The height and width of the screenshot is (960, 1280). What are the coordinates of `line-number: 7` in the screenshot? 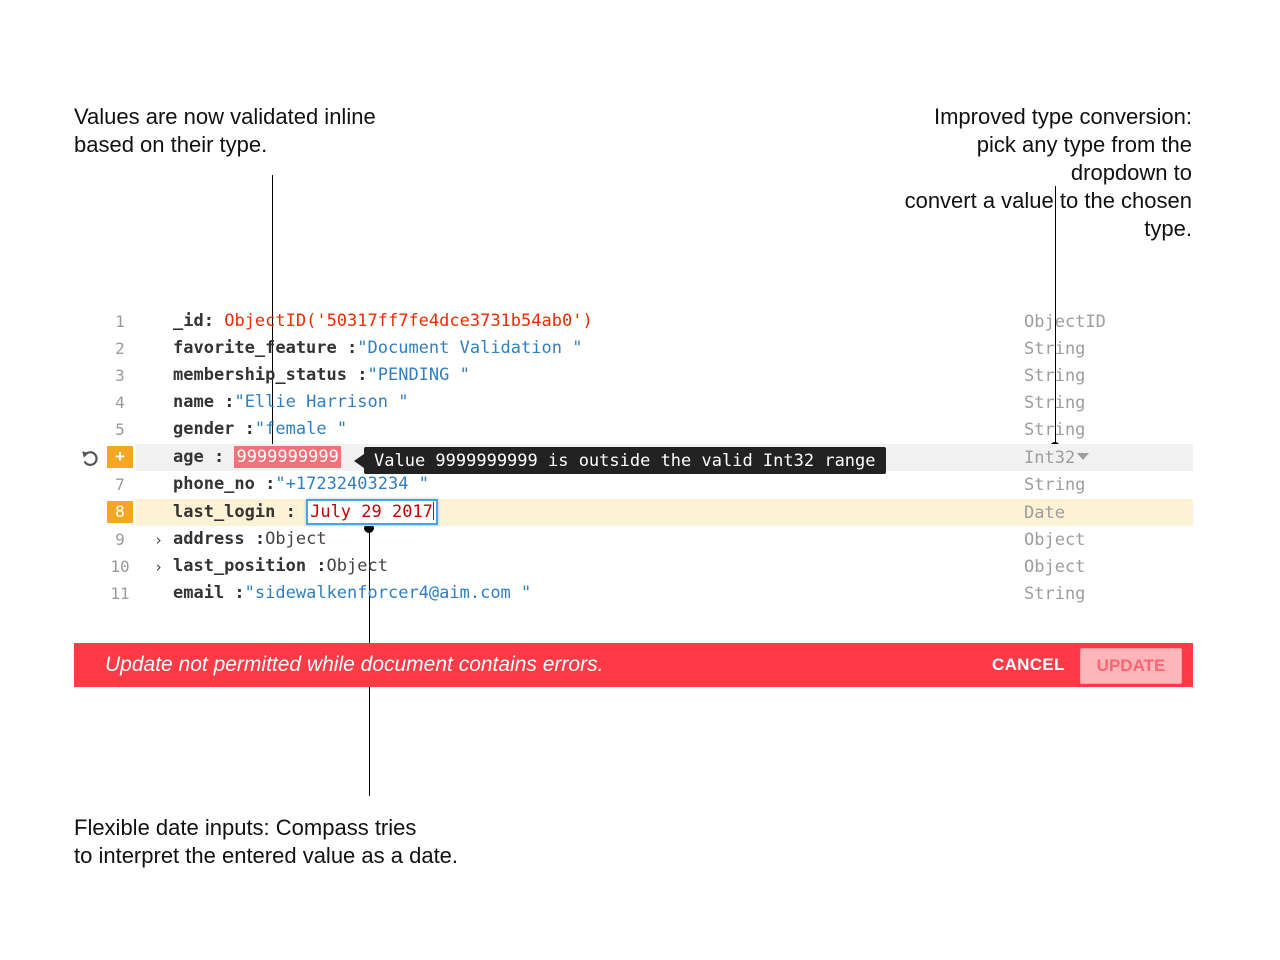 It's located at (120, 484).